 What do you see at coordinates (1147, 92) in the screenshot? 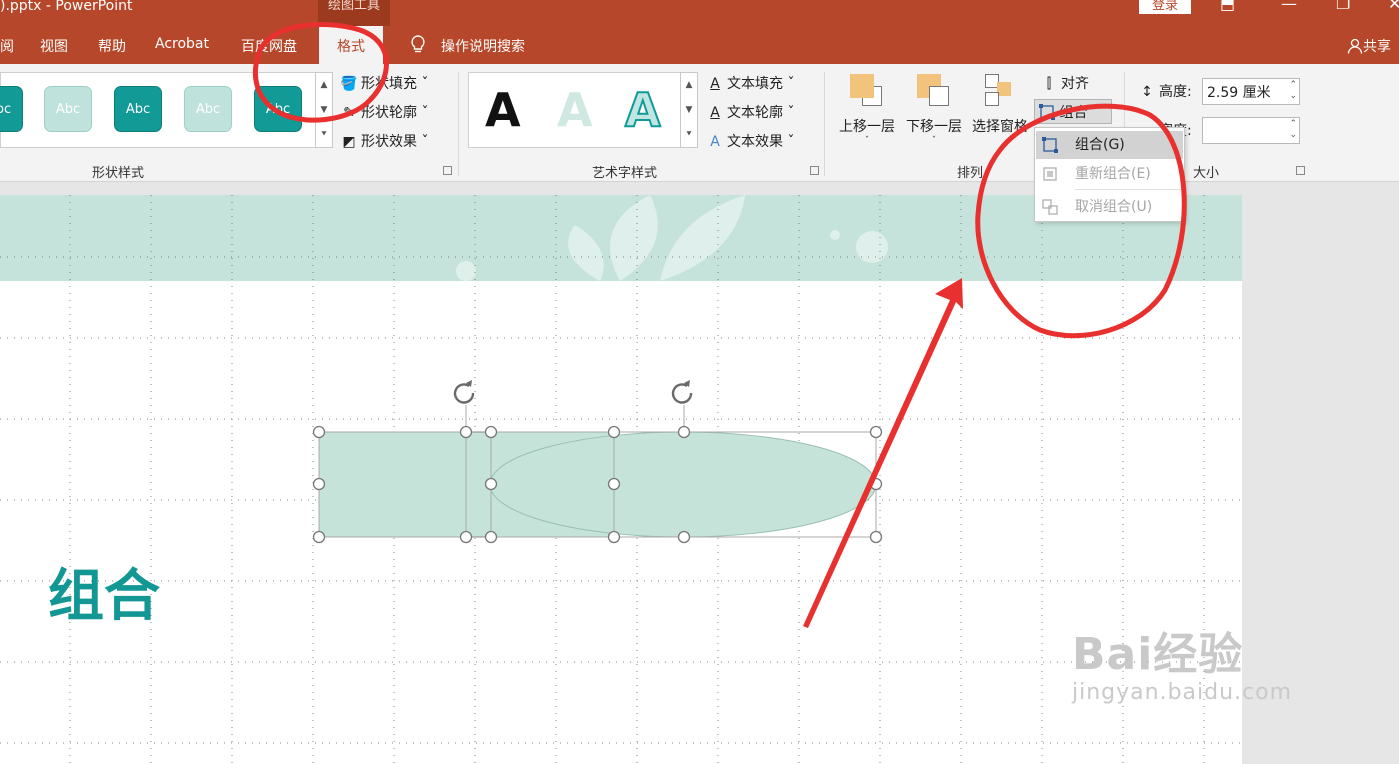
I see `height-icon: ↕` at bounding box center [1147, 92].